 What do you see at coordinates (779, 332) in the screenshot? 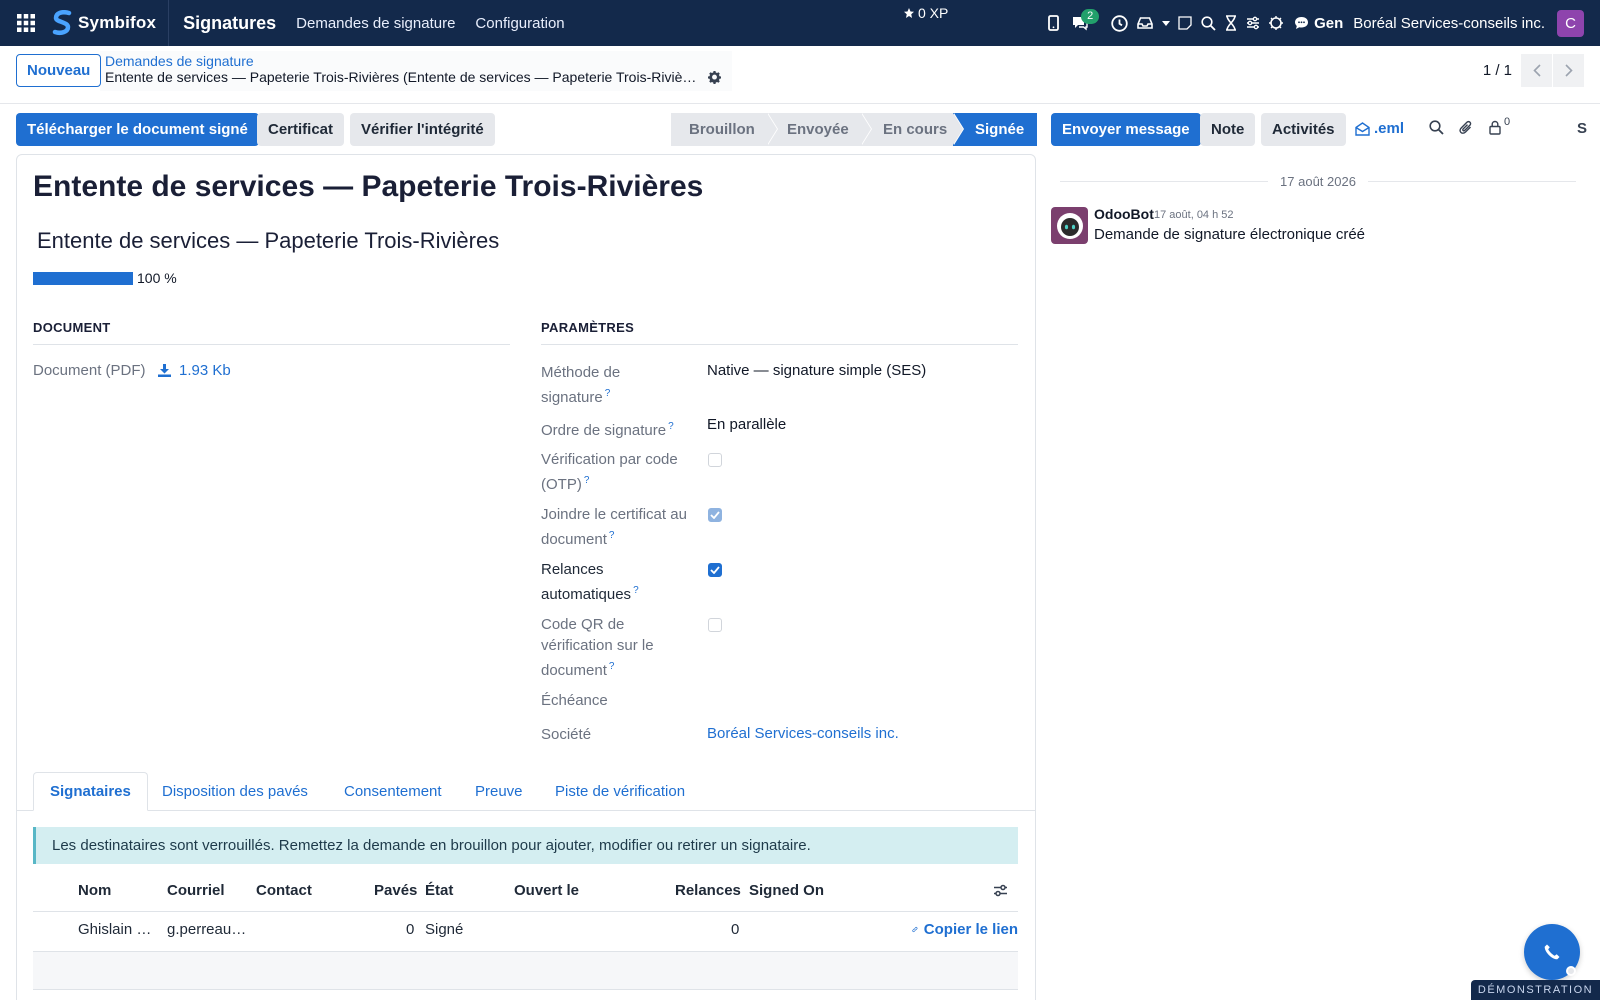
I see `params-section-header: PARAMÈTRES` at bounding box center [779, 332].